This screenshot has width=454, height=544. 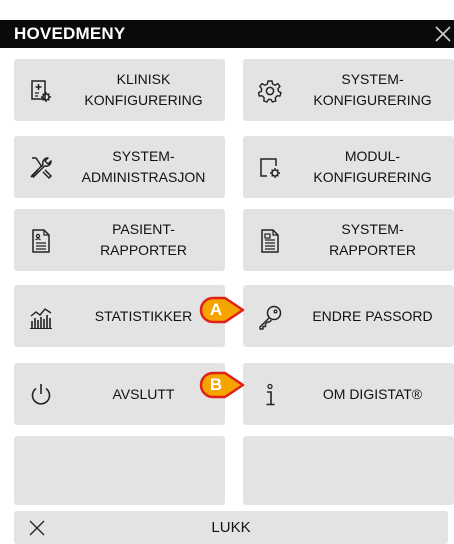 I want to click on statistics-icon, so click(x=41, y=318).